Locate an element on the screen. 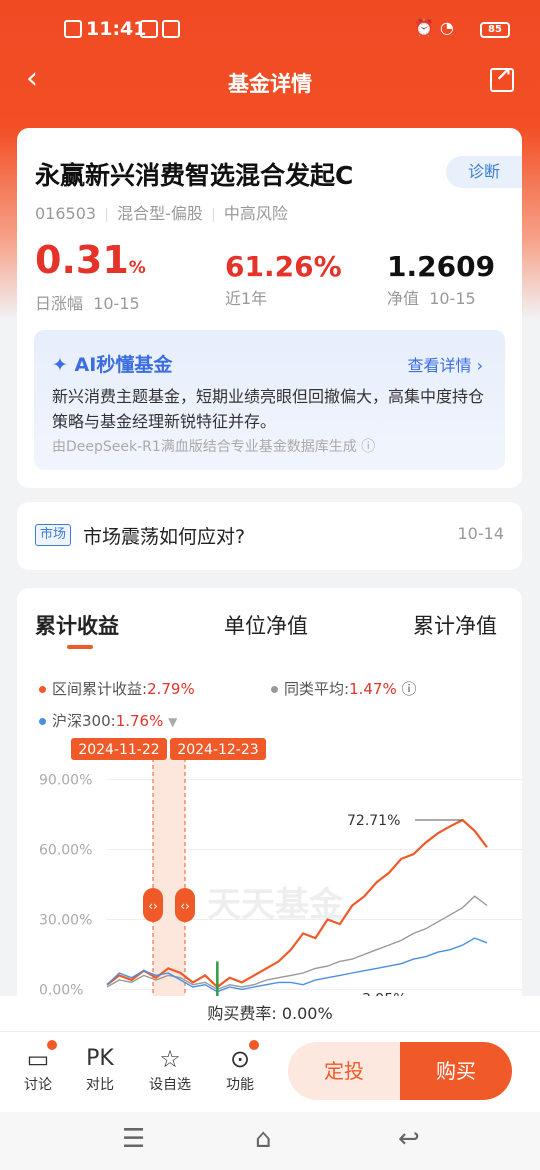  share-icon is located at coordinates (502, 77).